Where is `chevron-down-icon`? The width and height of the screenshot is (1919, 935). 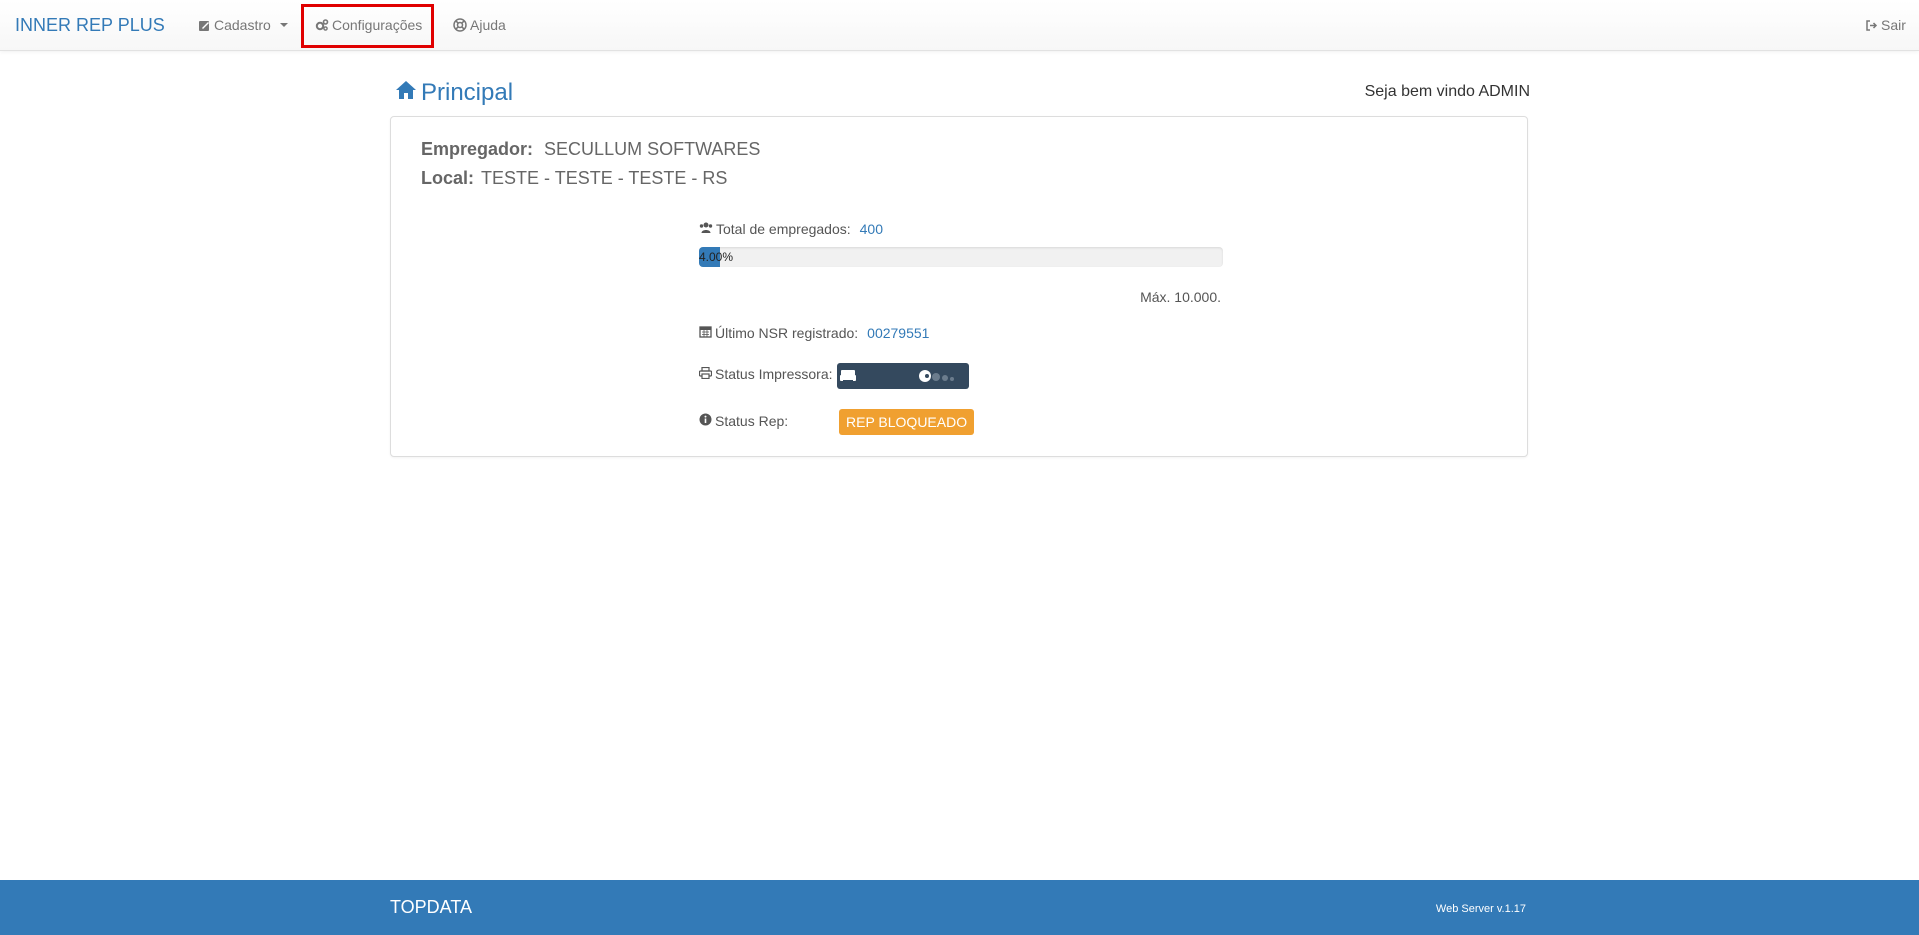 chevron-down-icon is located at coordinates (283, 25).